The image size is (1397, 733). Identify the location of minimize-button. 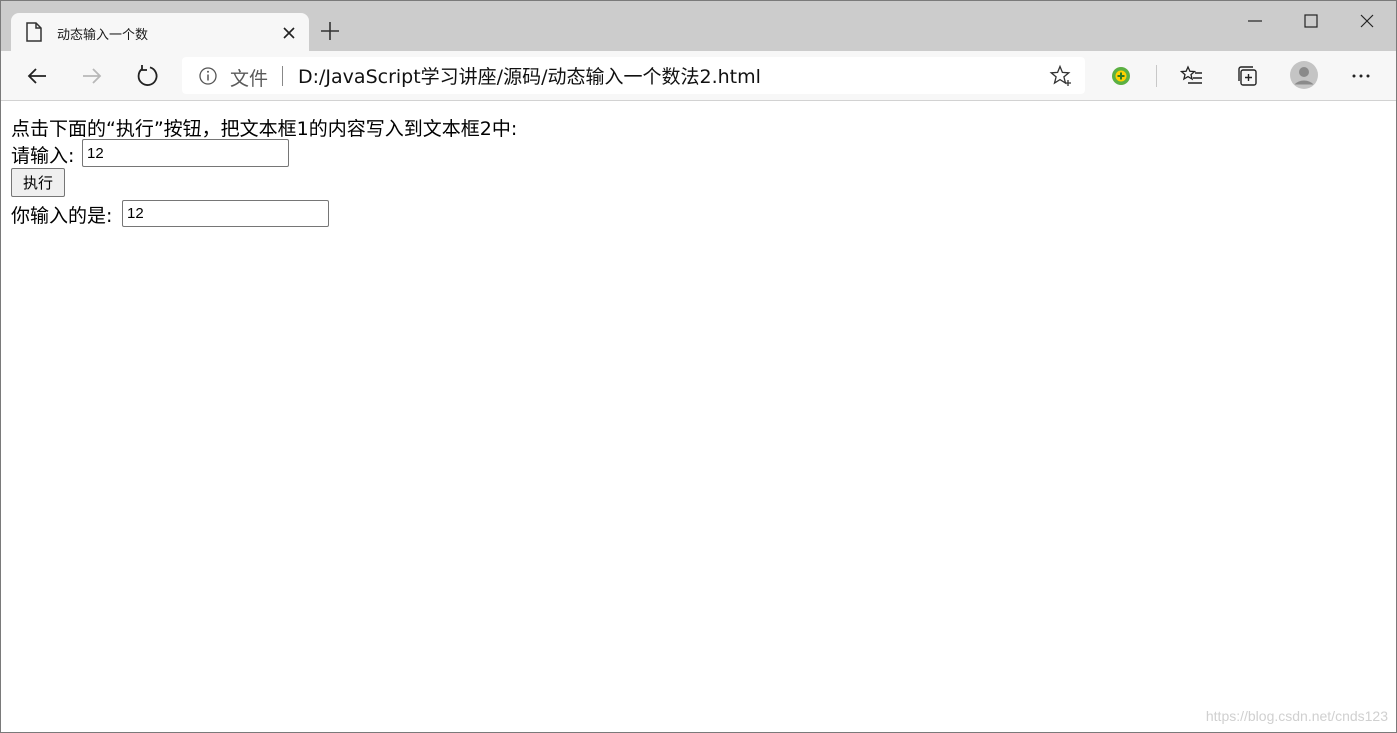
(1255, 21).